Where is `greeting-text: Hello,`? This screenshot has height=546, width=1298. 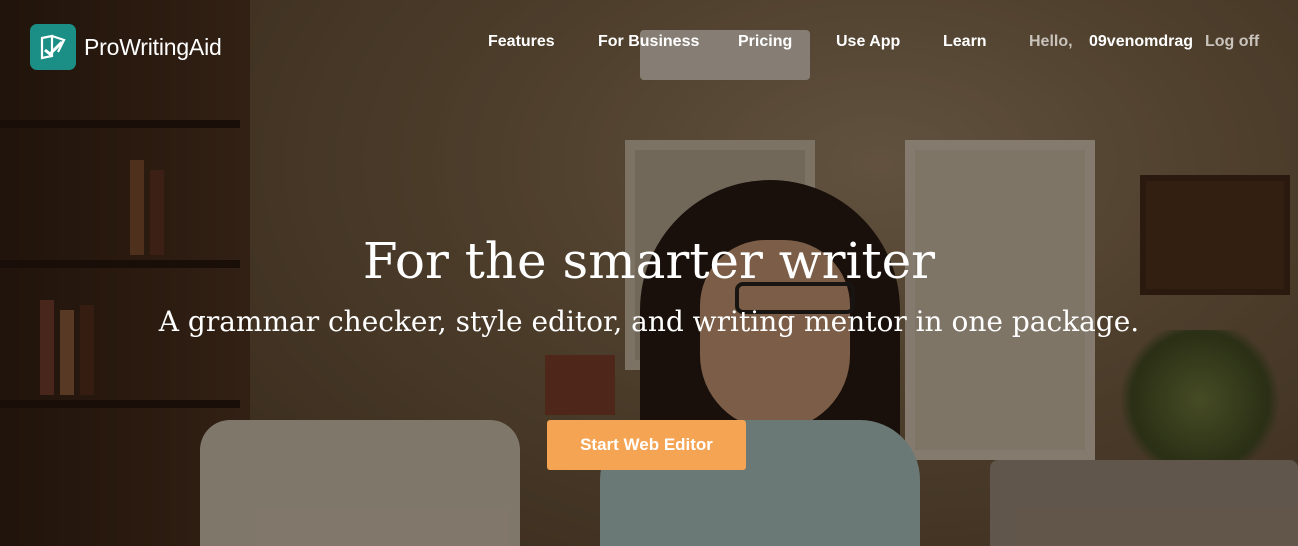 greeting-text: Hello, is located at coordinates (1051, 41).